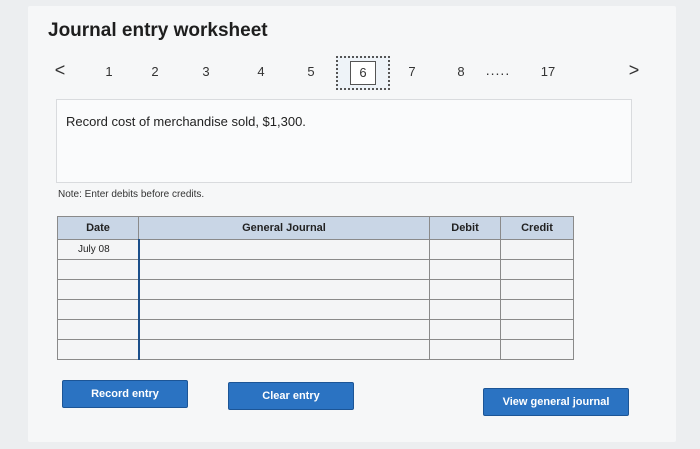 This screenshot has width=700, height=449. Describe the element at coordinates (556, 402) in the screenshot. I see `view-general-journal-button: View general journal` at that location.